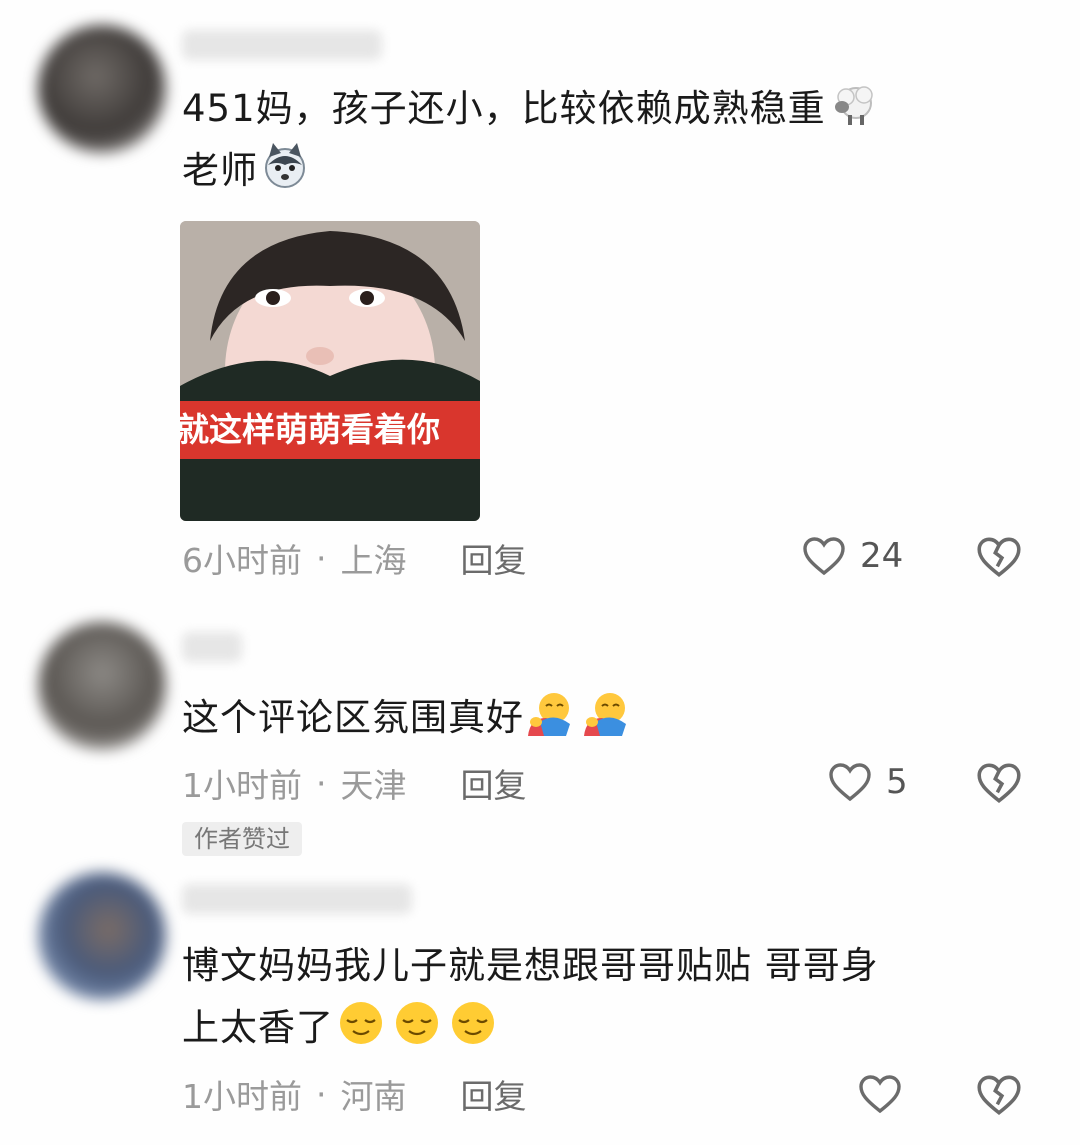 The width and height of the screenshot is (1080, 1145). I want to click on image-caption: 就这样萌萌看着你, so click(310, 429).